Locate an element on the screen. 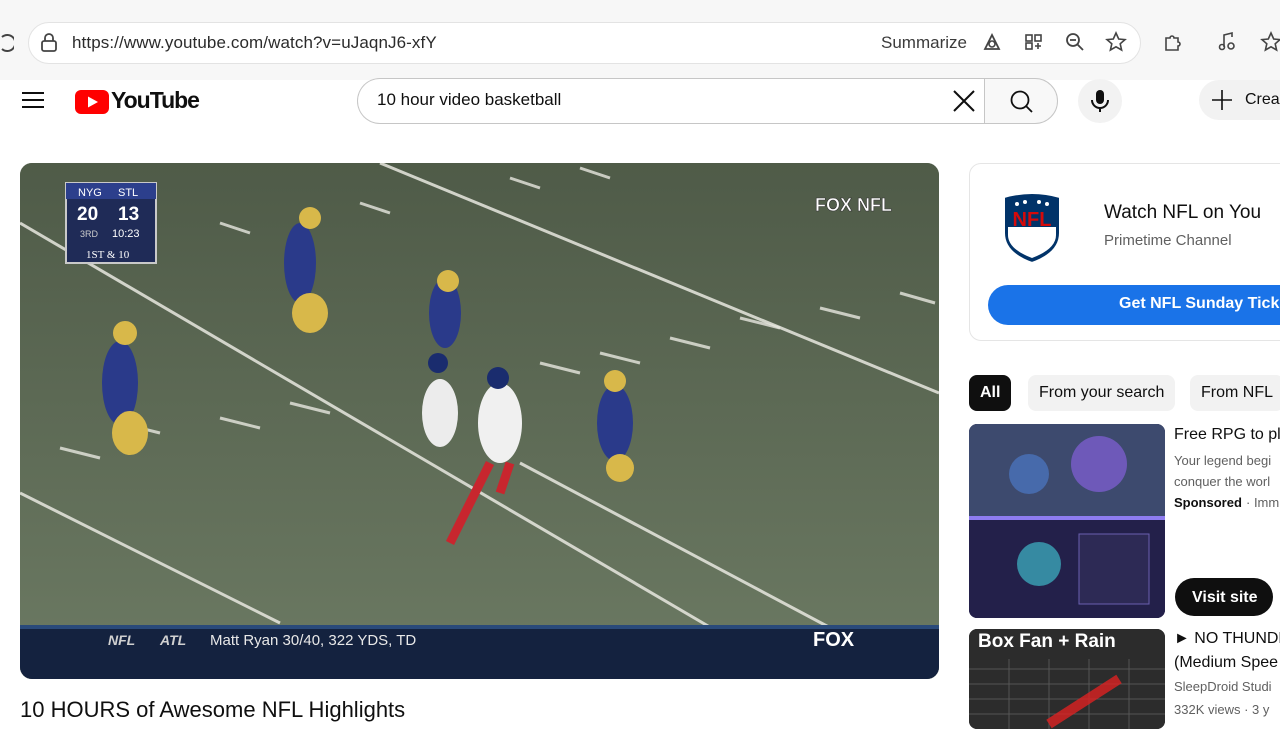  zoom-out-icon is located at coordinates (1075, 42).